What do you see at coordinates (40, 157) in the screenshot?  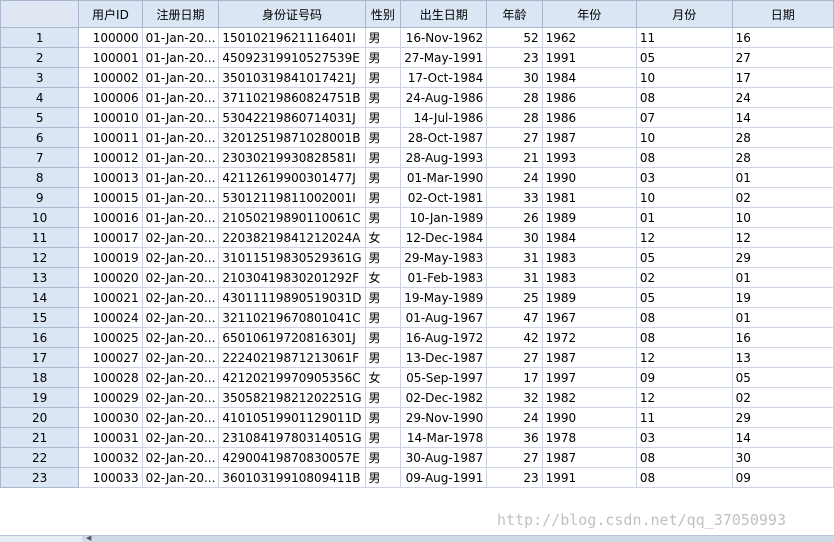 I see `row-number: 7` at bounding box center [40, 157].